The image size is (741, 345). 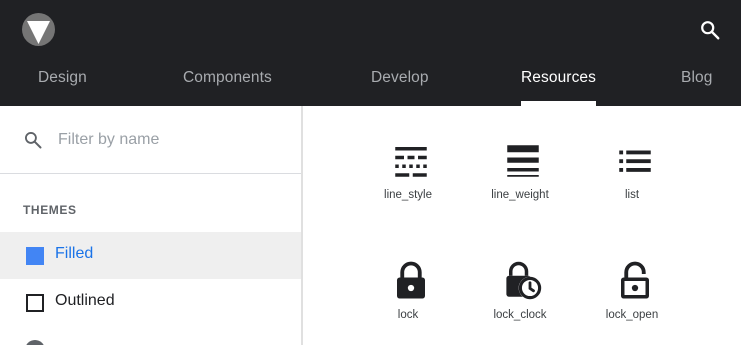 I want to click on icon-tile-list: list, so click(x=632, y=160).